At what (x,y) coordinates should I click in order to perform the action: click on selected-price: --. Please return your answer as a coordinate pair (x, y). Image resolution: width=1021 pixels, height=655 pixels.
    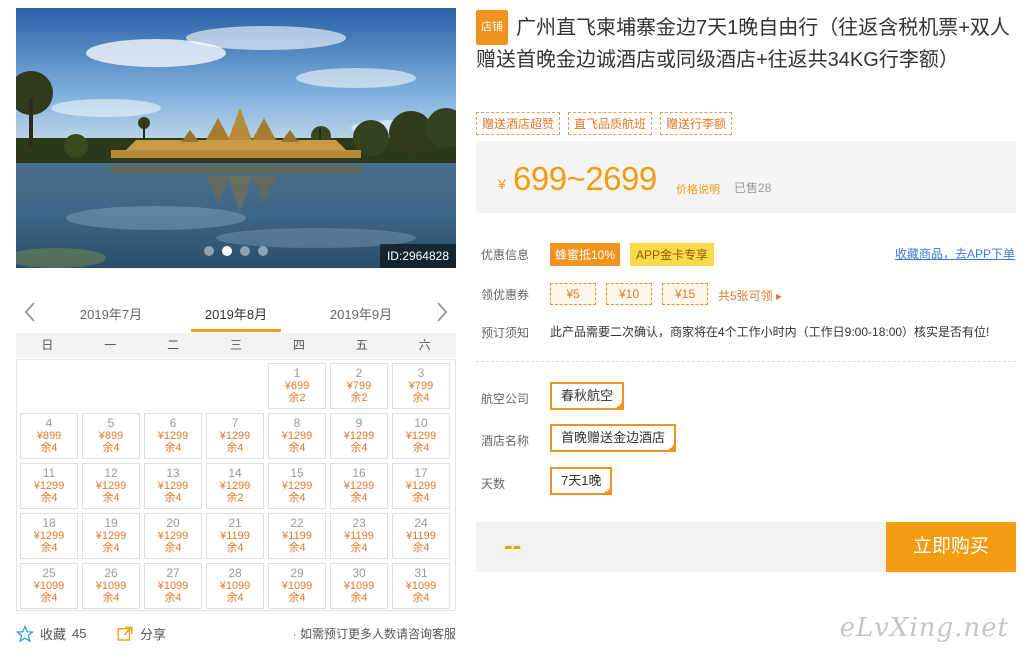
    Looking at the image, I should click on (513, 545).